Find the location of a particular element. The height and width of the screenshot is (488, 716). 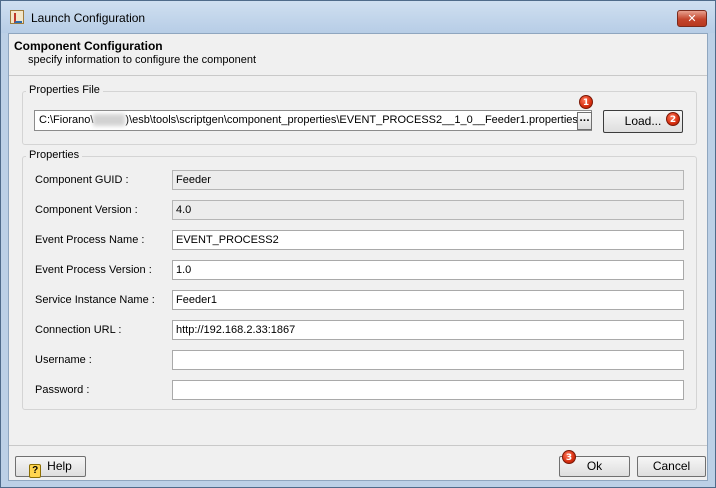

footer-separator is located at coordinates (358, 445).